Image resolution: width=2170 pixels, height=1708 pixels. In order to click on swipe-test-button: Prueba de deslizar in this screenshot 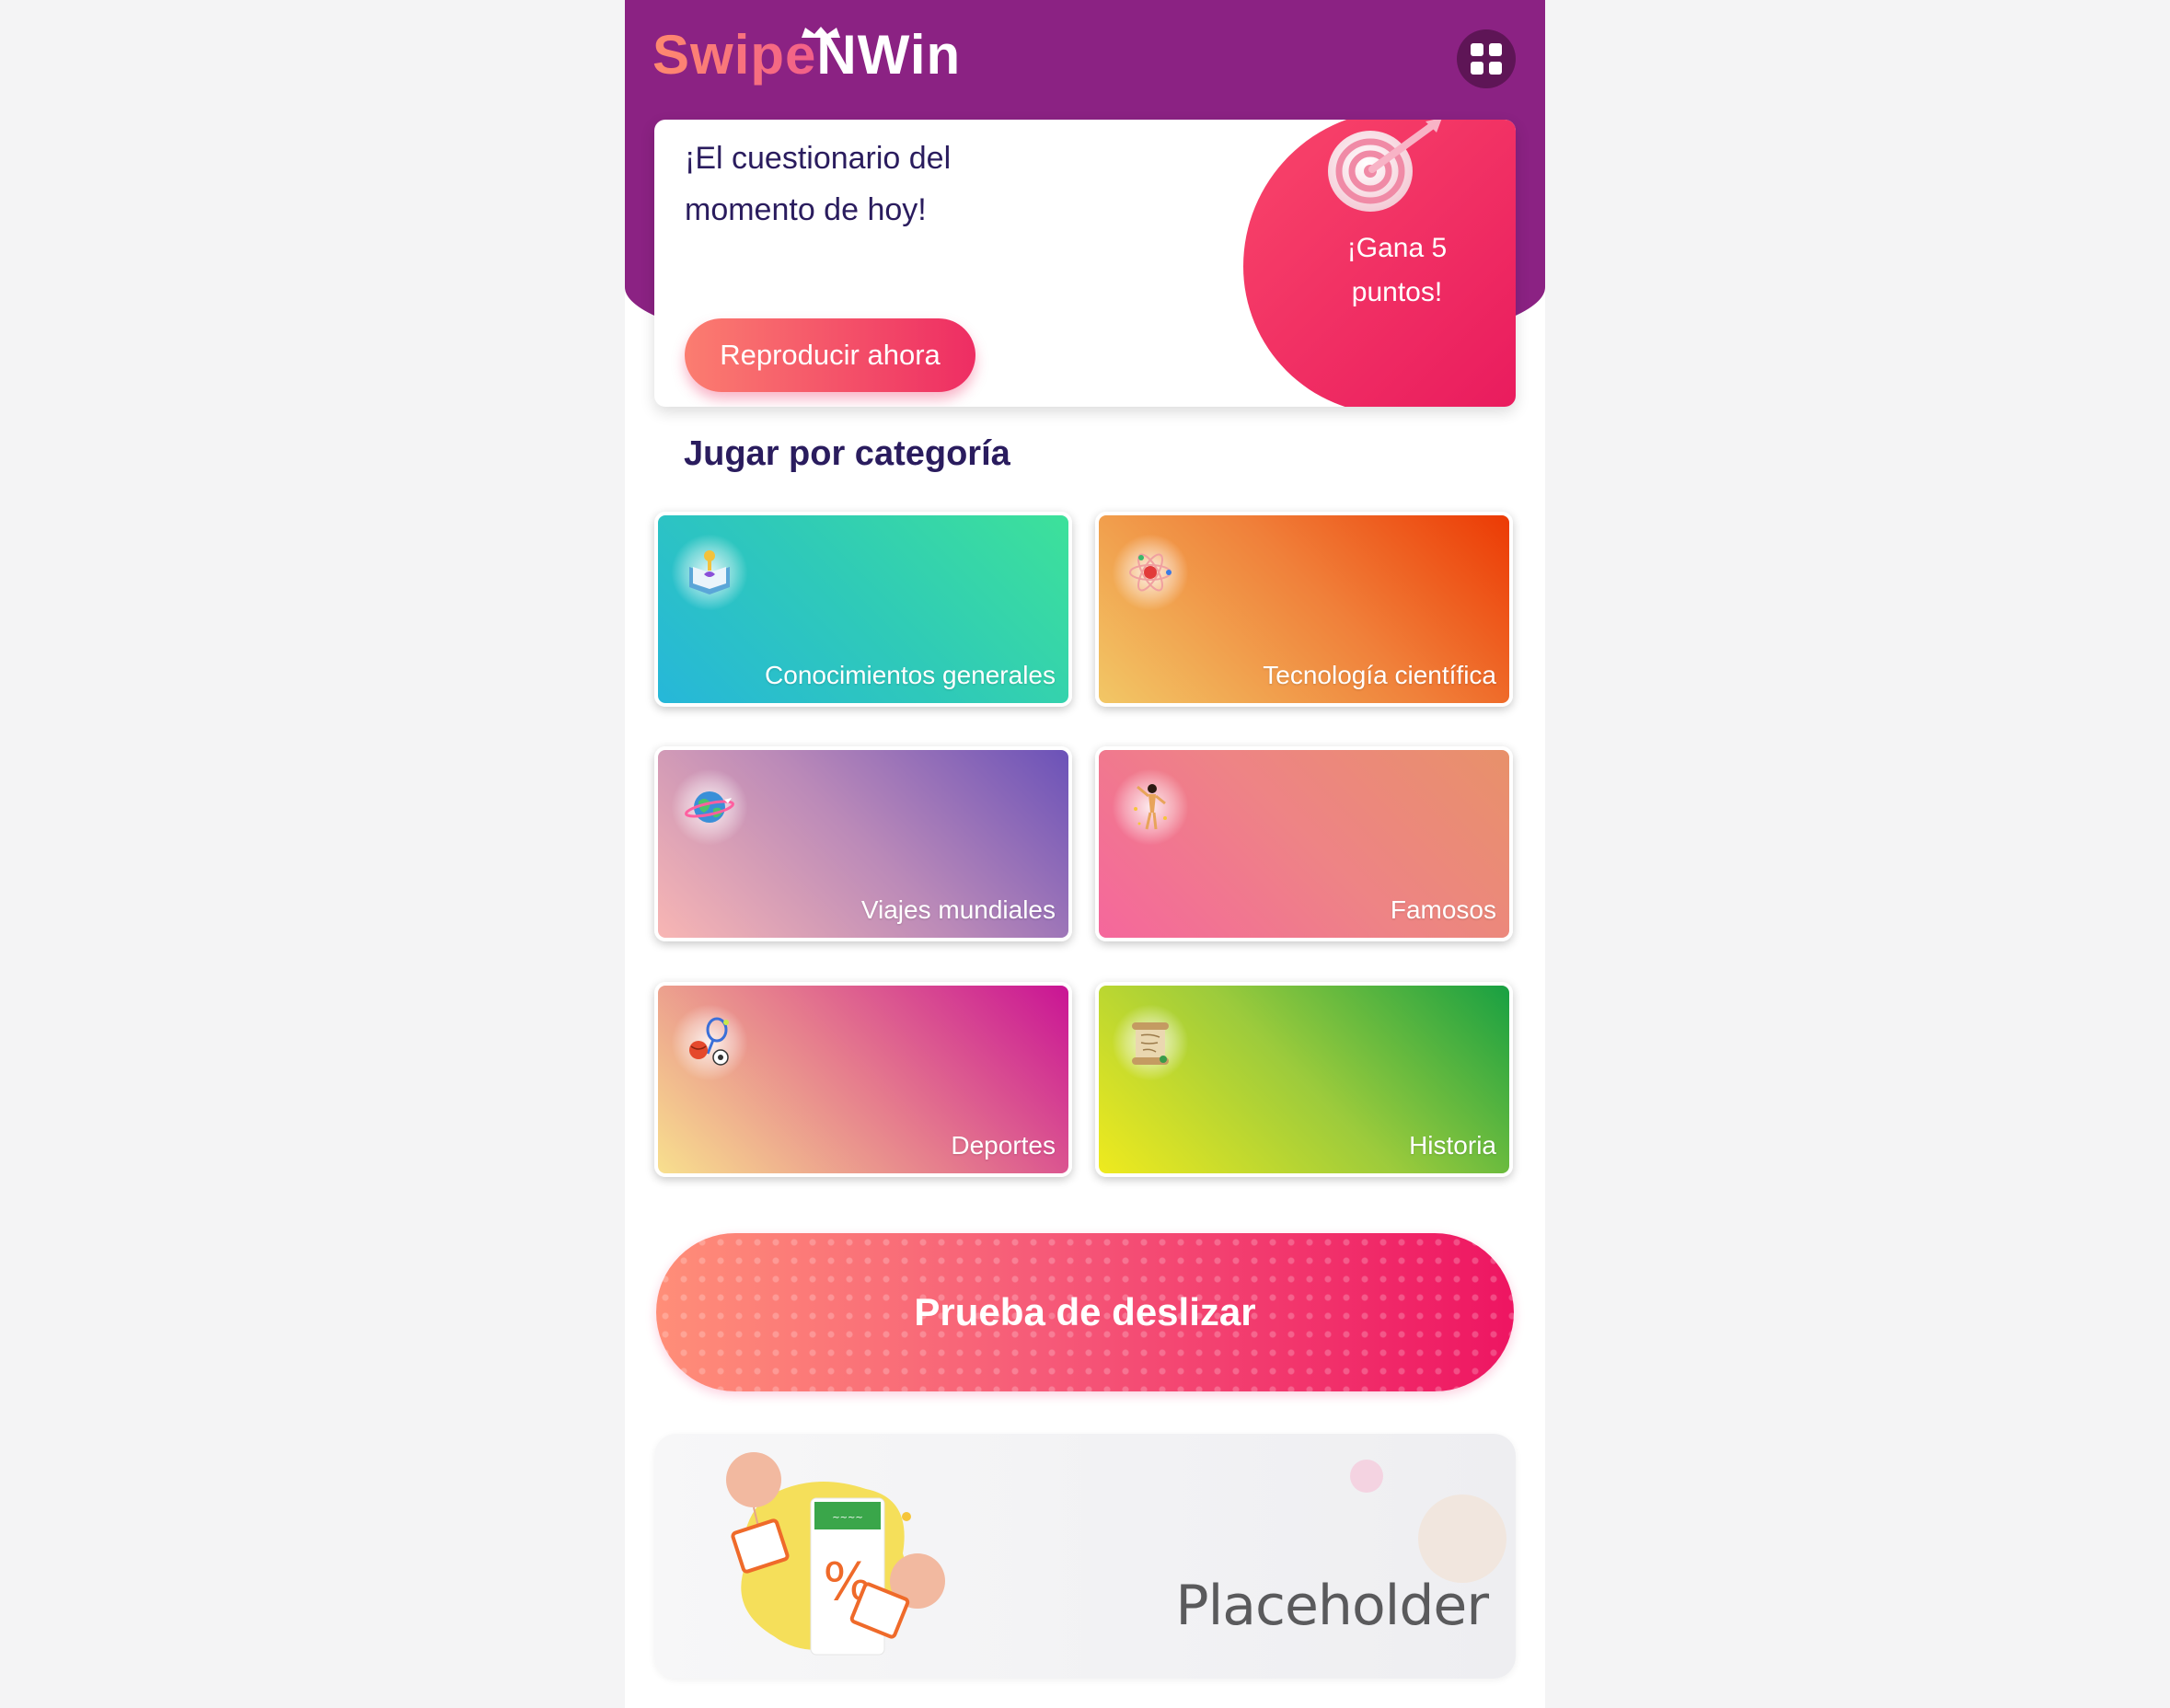, I will do `click(1085, 1312)`.